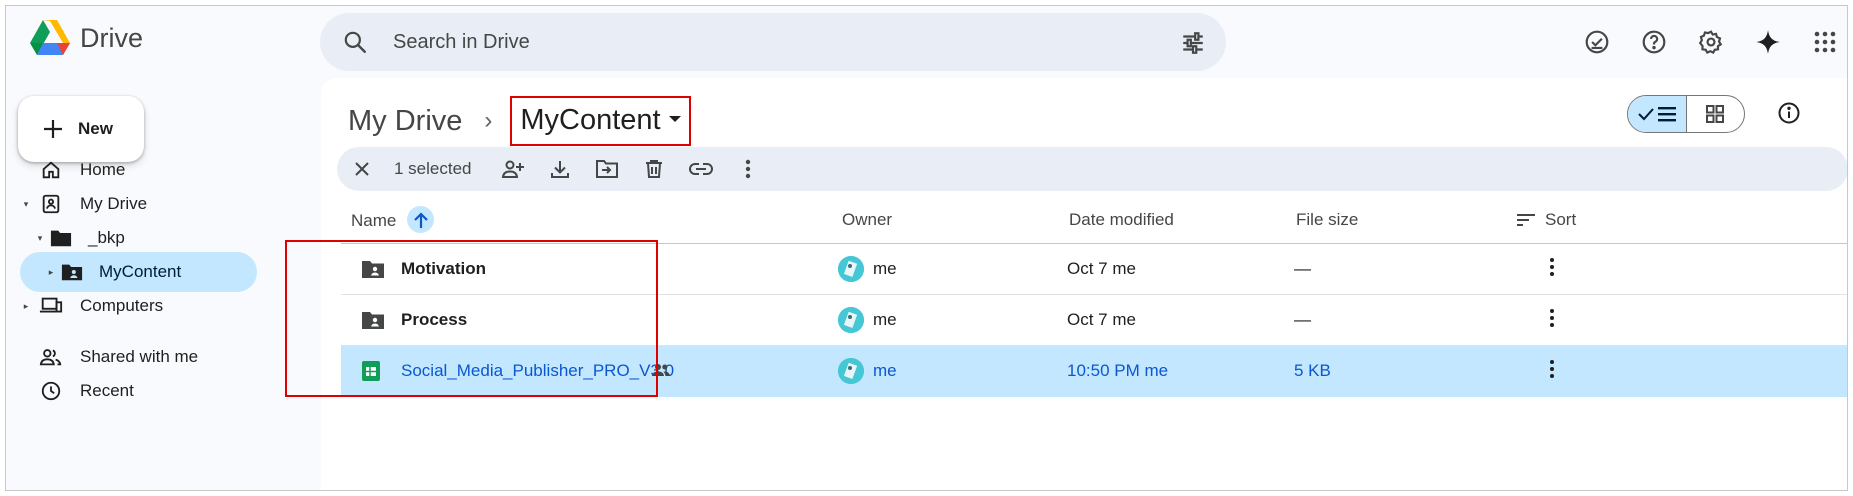 The height and width of the screenshot is (496, 1853). Describe the element at coordinates (114, 203) in the screenshot. I see `sidebar-item-label: My Drive` at that location.